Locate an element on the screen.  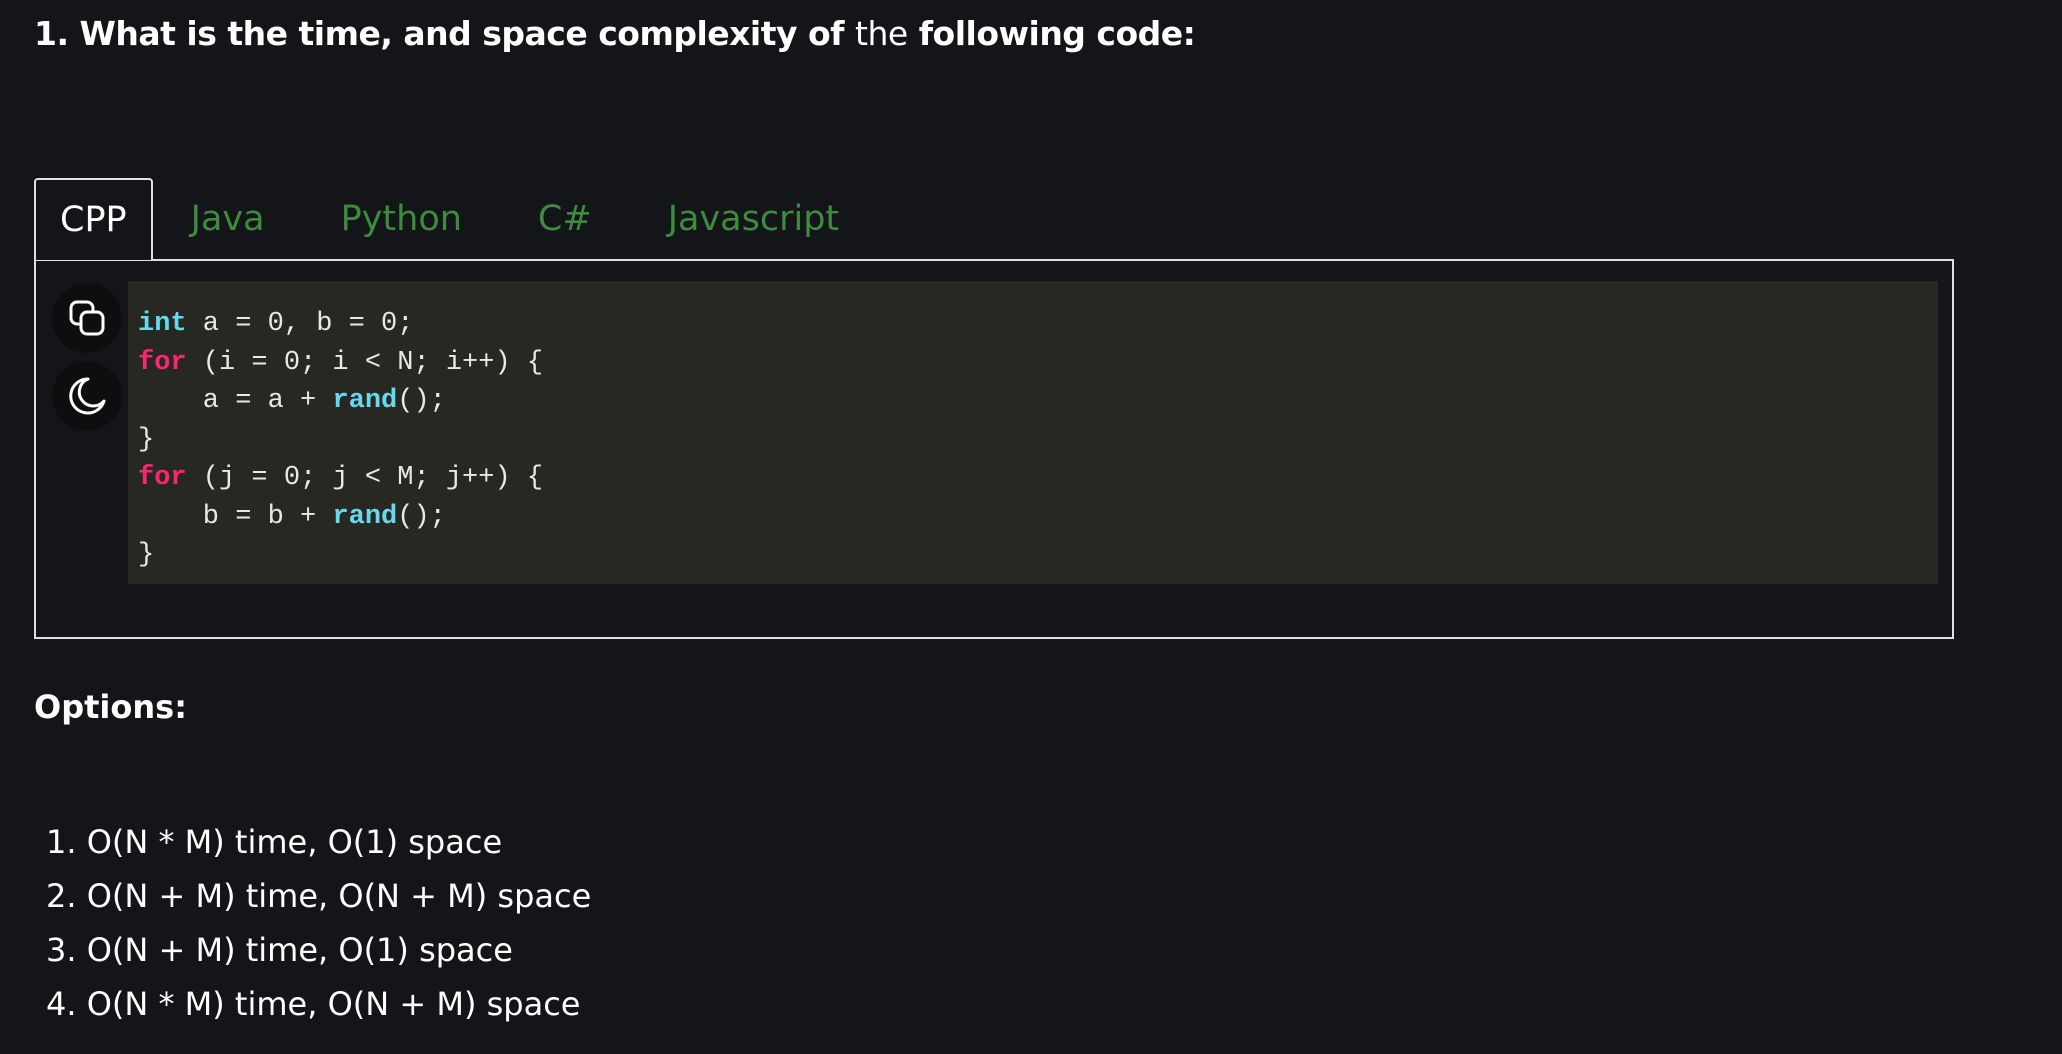
code-token: (j = 0; j < M; j++) { is located at coordinates (365, 478).